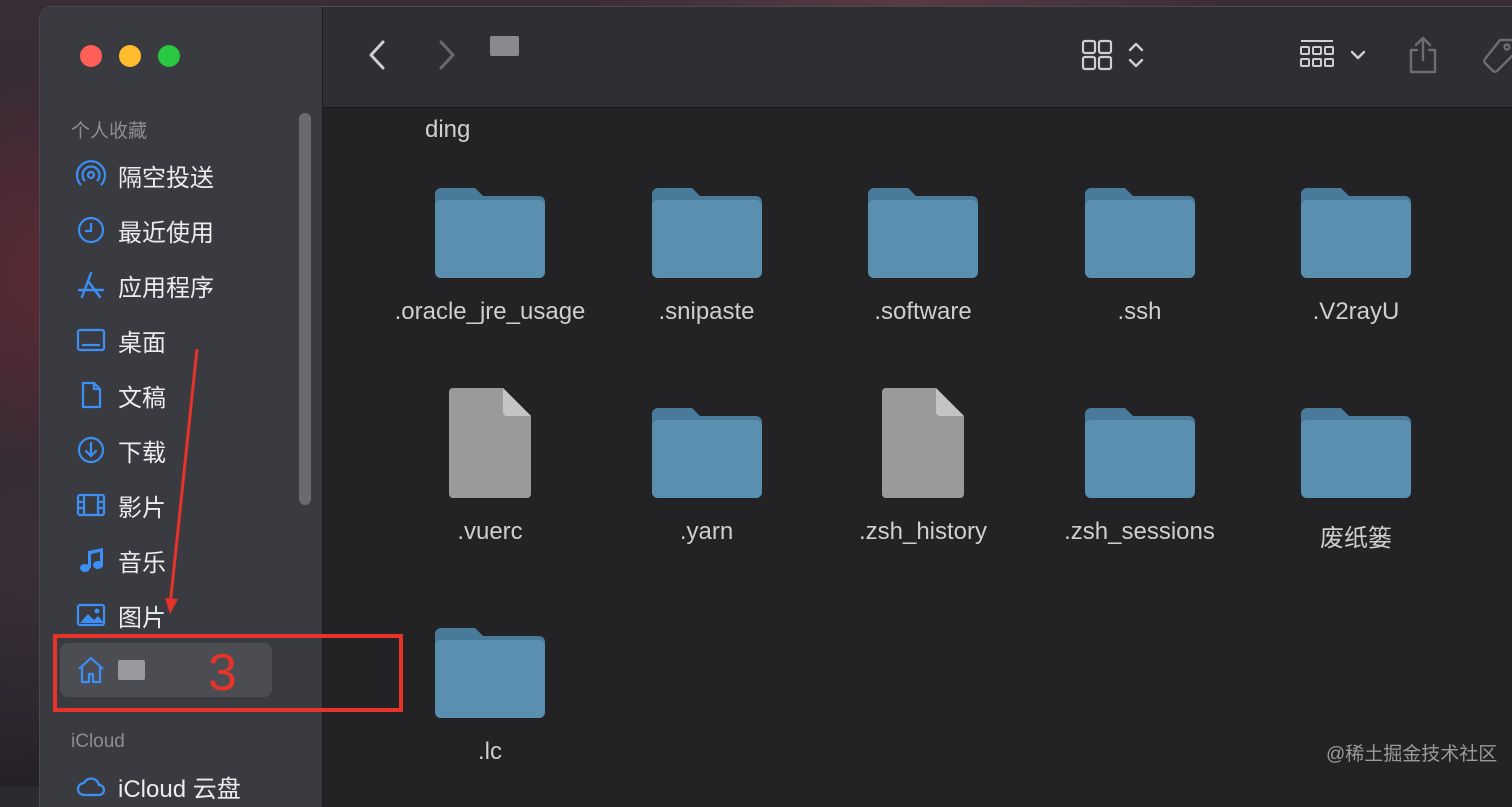  What do you see at coordinates (166, 175) in the screenshot?
I see `sidebar-item-label: 隔空投送` at bounding box center [166, 175].